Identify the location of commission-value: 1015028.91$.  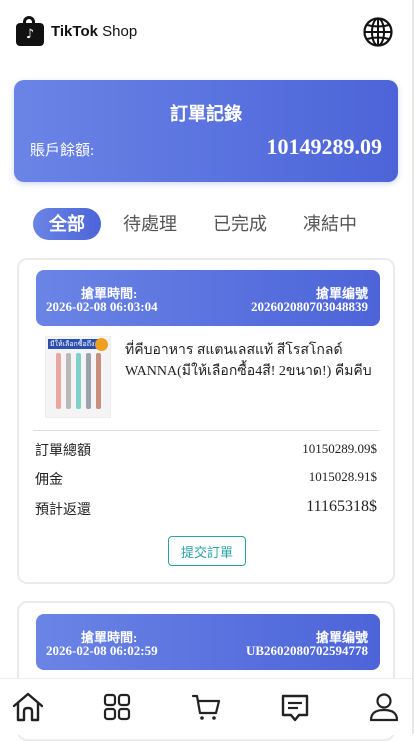
(342, 476).